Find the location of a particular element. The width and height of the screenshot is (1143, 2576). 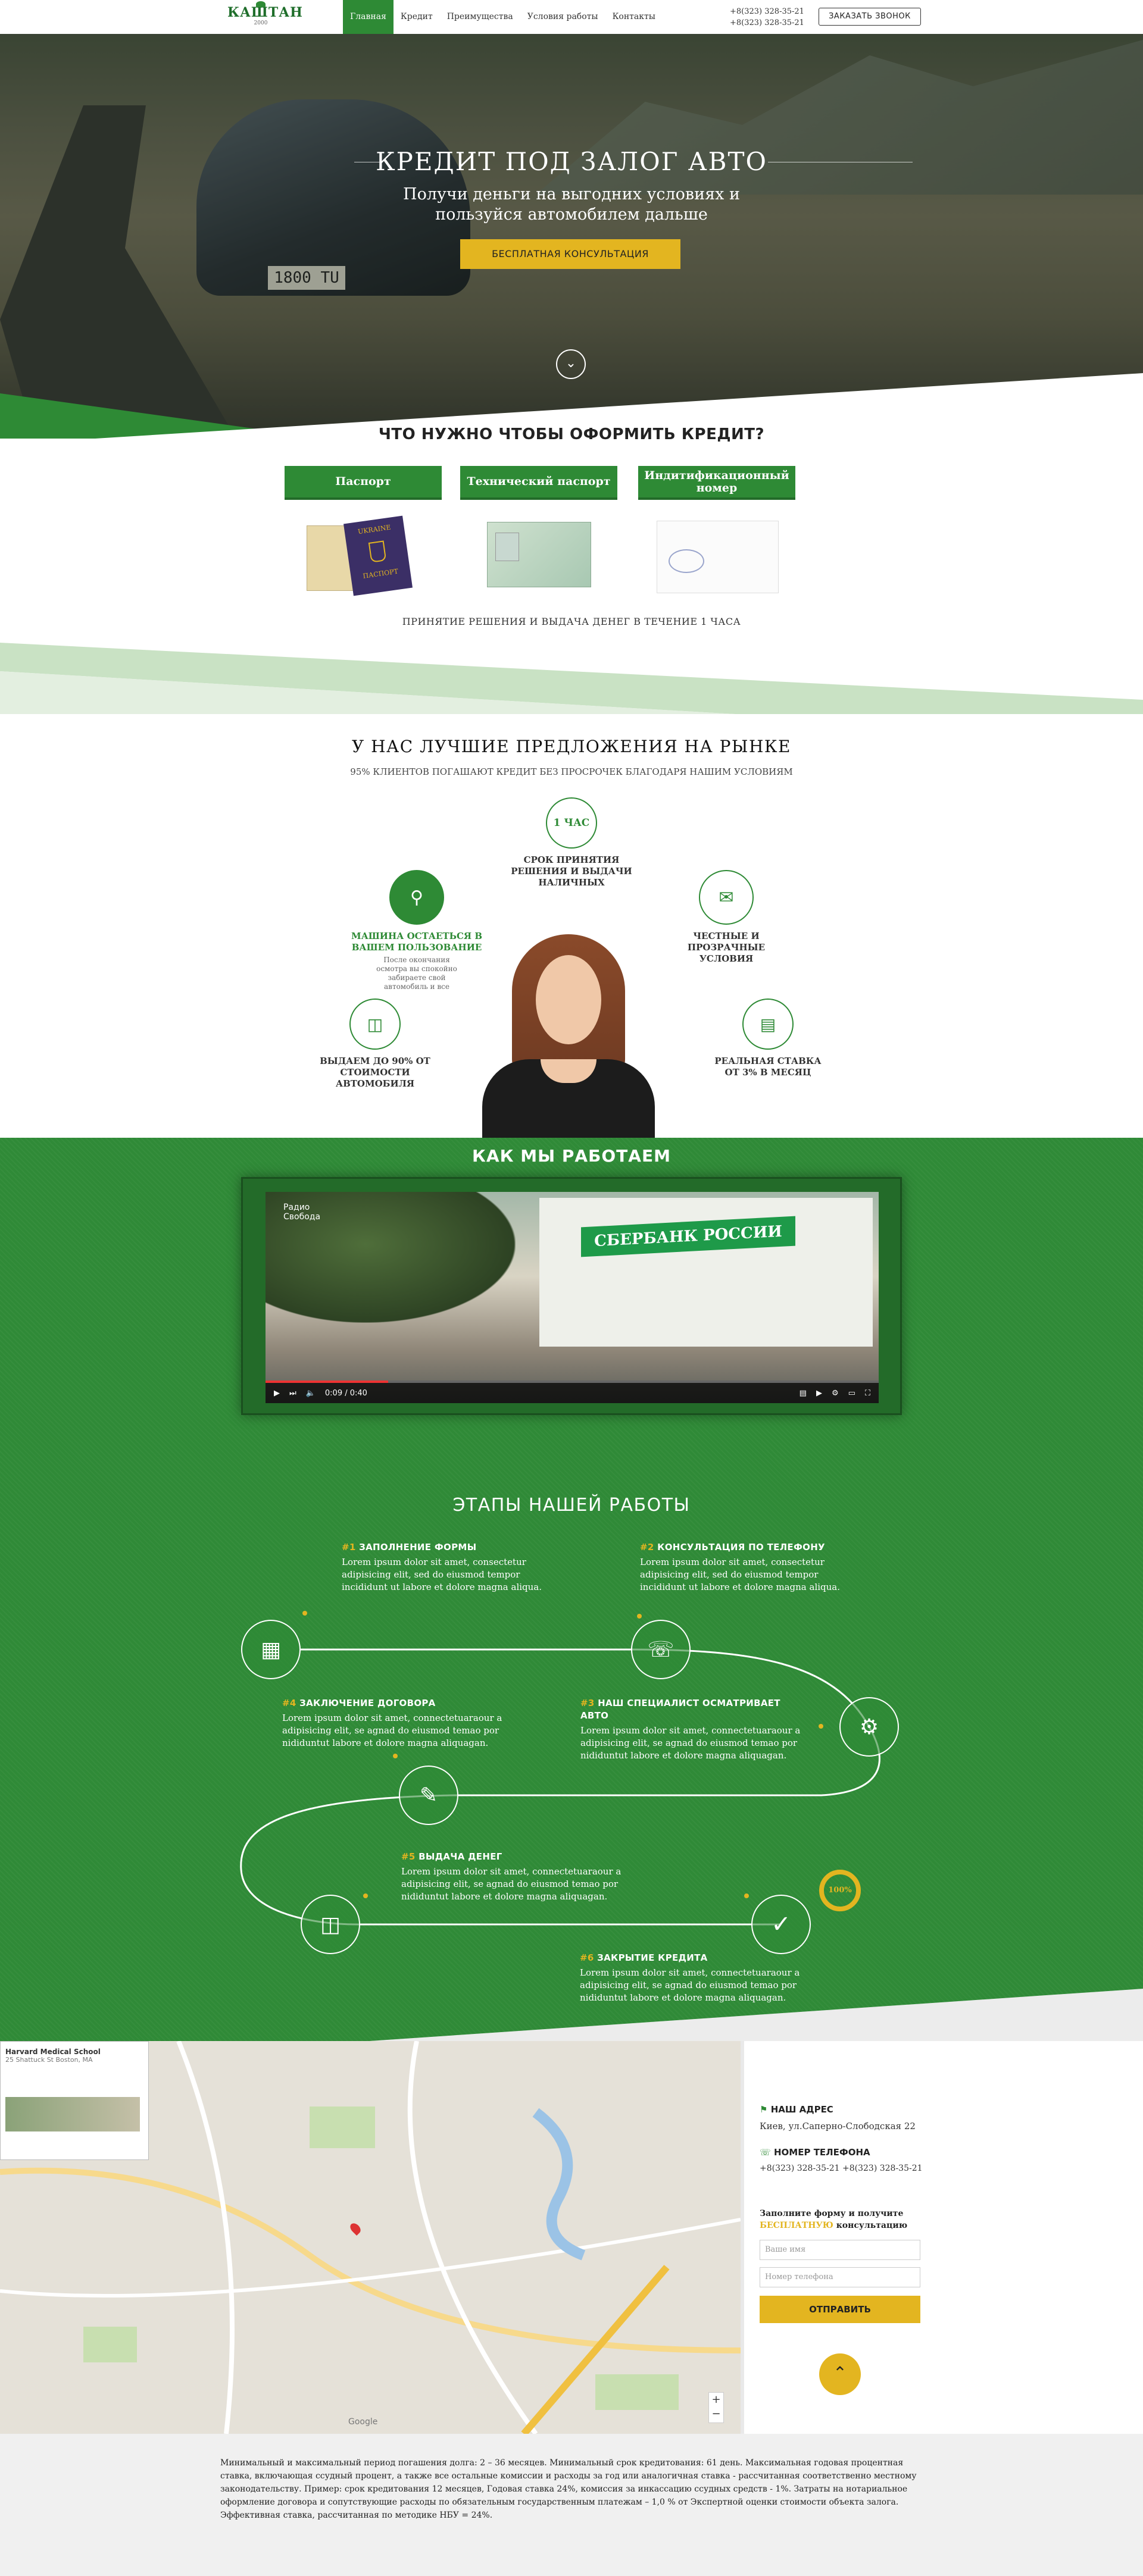

form-title-highlight: БЕСПЛАТНУЮ is located at coordinates (796, 2225).